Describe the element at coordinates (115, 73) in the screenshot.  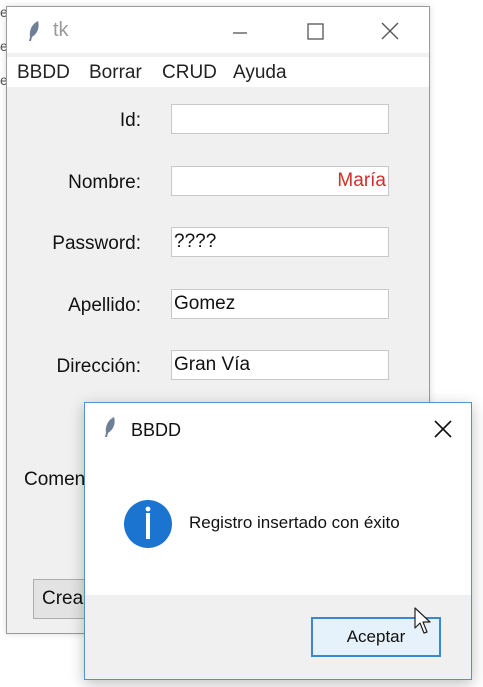
I see `menu-borrar: Borrar` at that location.